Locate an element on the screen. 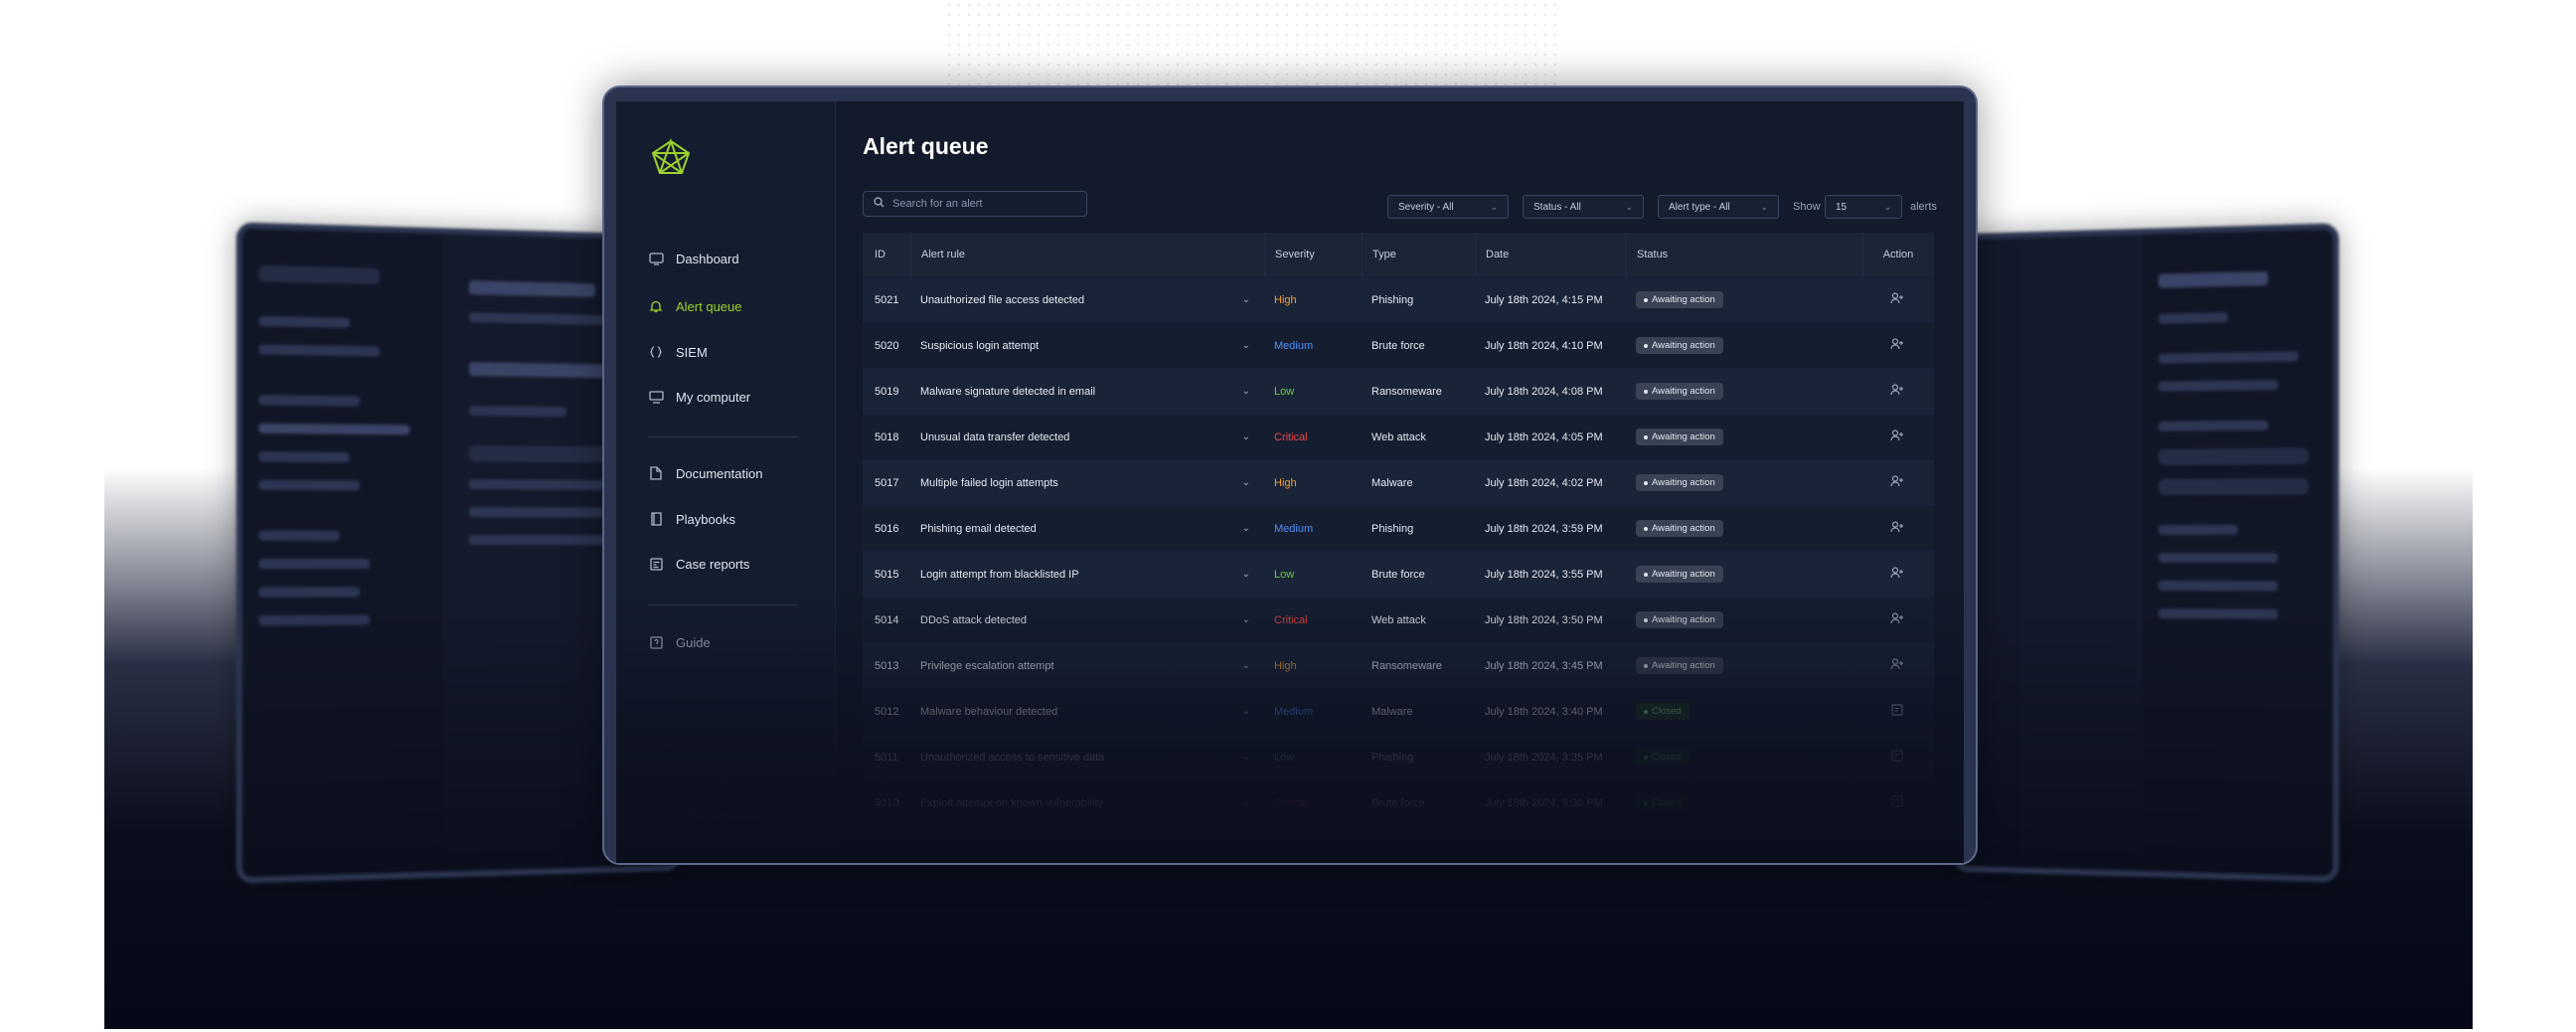 Image resolution: width=2576 pixels, height=1032 pixels. alert-rule-cell: Unauthorized file access detected ⌄ is located at coordinates (1087, 299).